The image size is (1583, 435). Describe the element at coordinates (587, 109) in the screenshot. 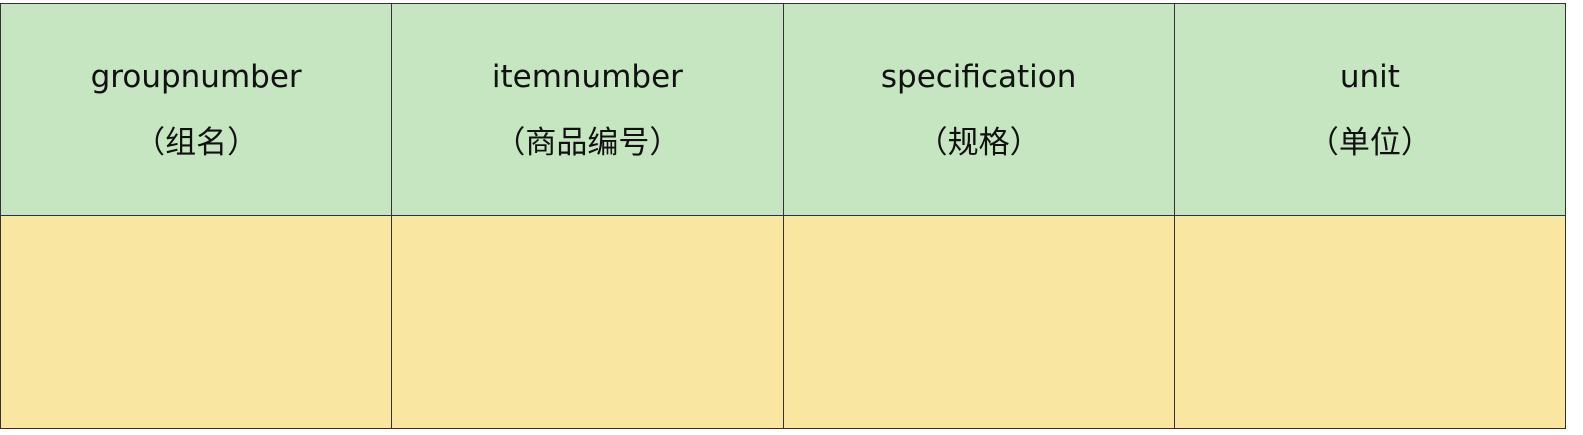

I see `header-cell-itemnumber: itemnumber （商品编号）` at that location.